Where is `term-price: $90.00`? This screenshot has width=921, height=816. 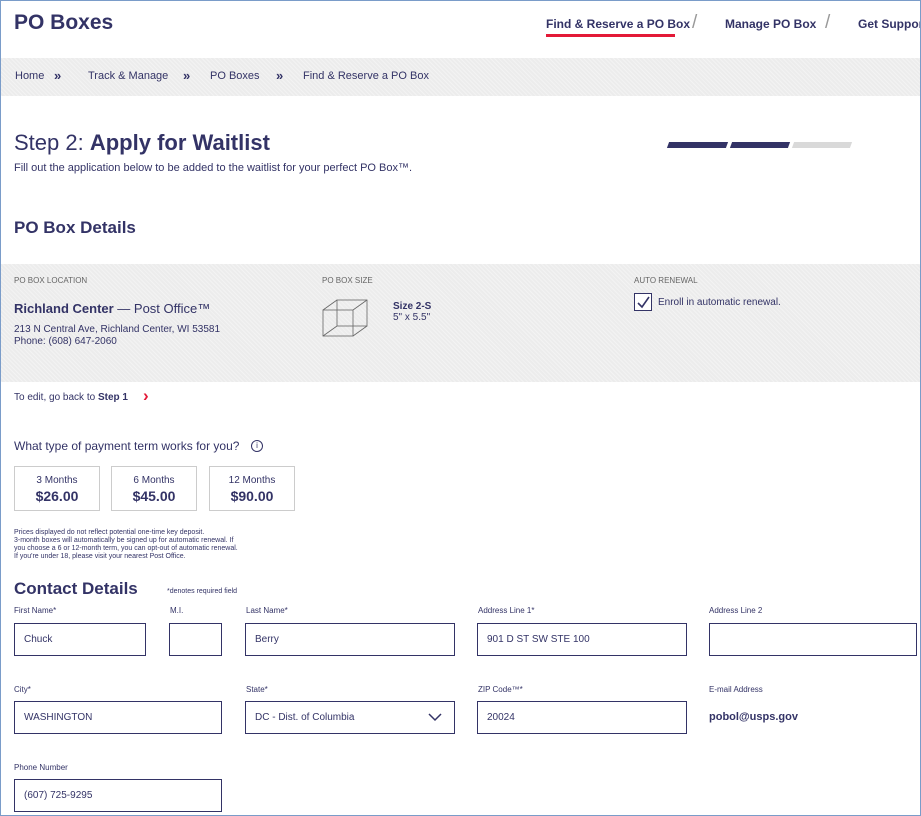
term-price: $90.00 is located at coordinates (252, 496).